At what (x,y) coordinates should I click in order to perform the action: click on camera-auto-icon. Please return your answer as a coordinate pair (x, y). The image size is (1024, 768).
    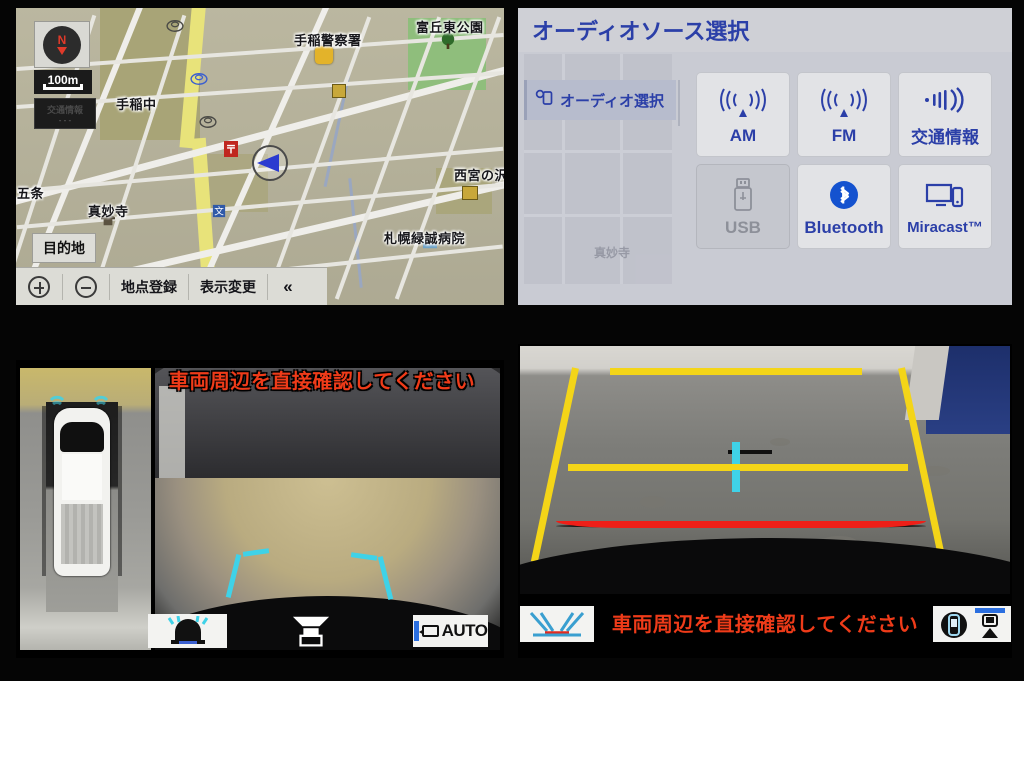
    Looking at the image, I should click on (428, 631).